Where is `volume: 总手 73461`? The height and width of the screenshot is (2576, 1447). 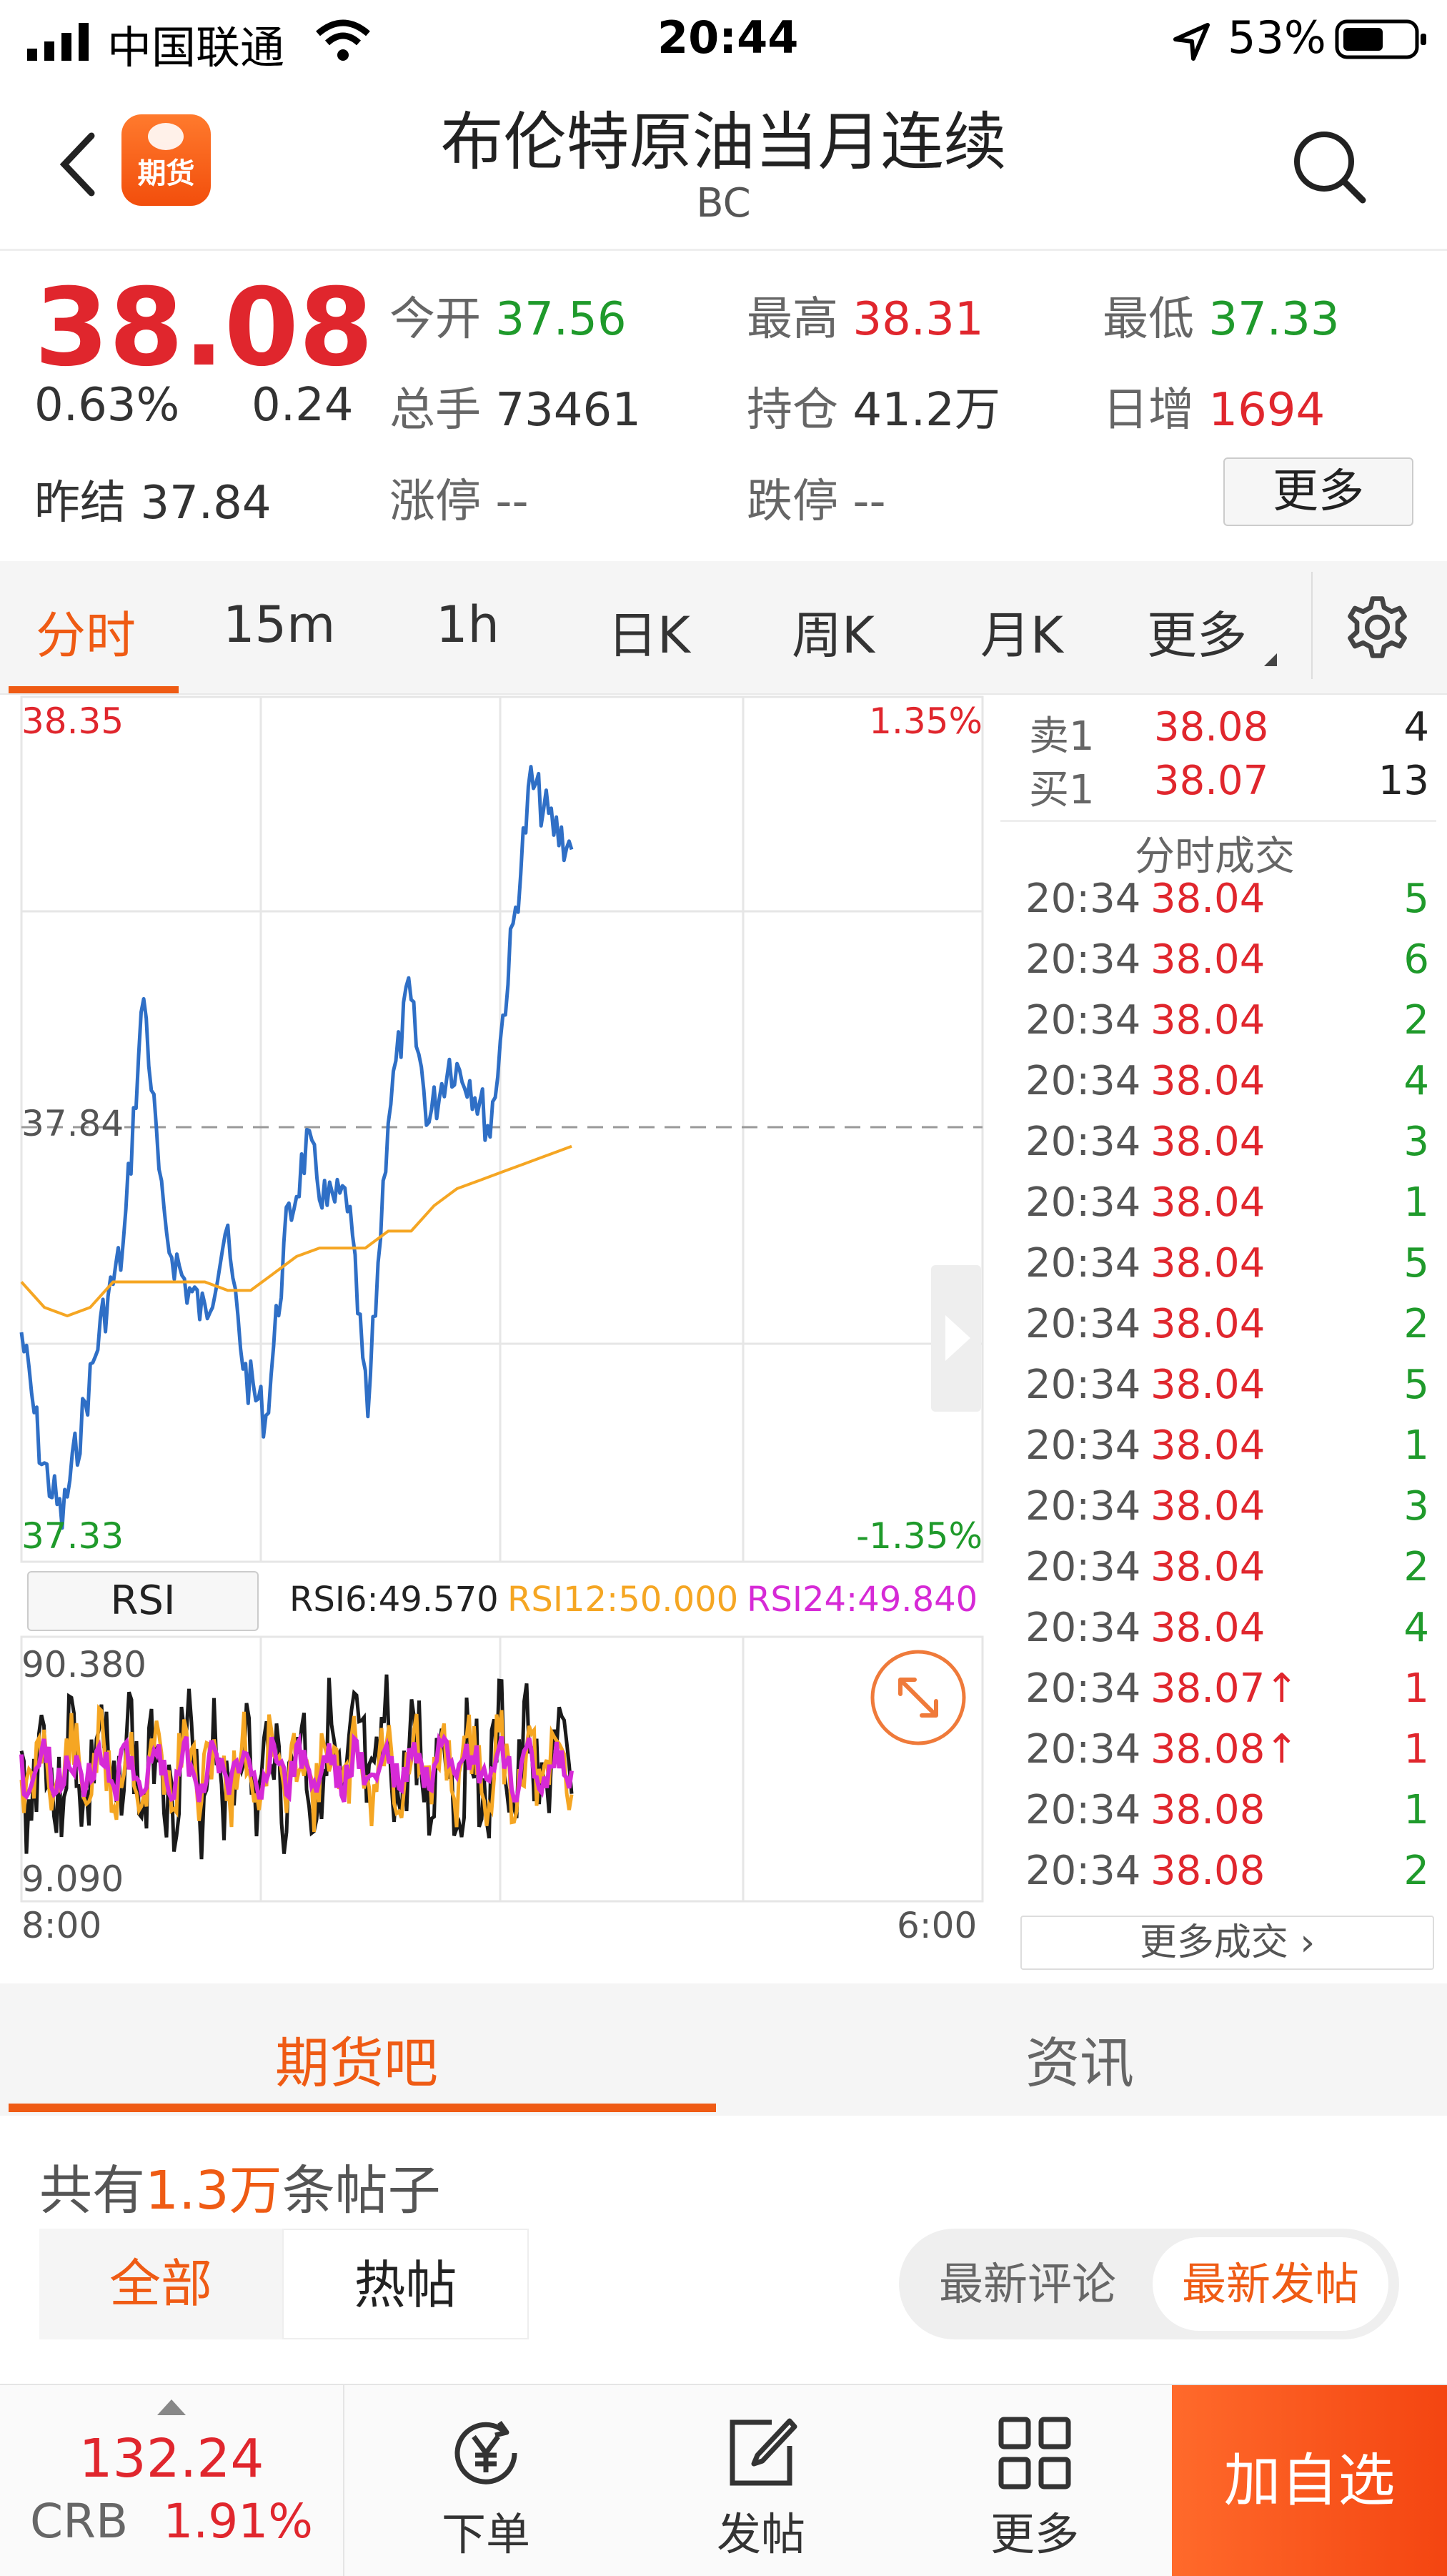 volume: 总手 73461 is located at coordinates (515, 406).